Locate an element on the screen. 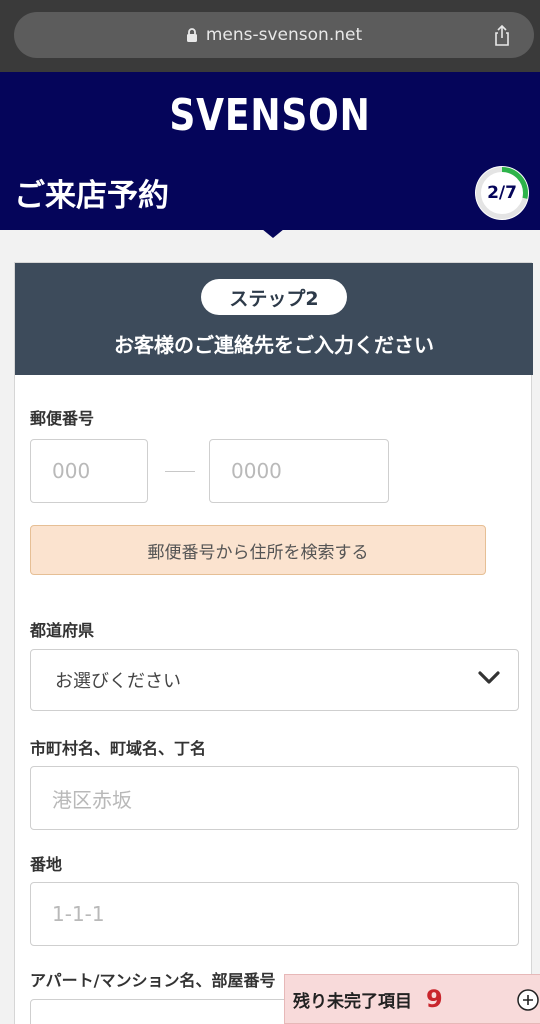  postal-dash is located at coordinates (180, 471).